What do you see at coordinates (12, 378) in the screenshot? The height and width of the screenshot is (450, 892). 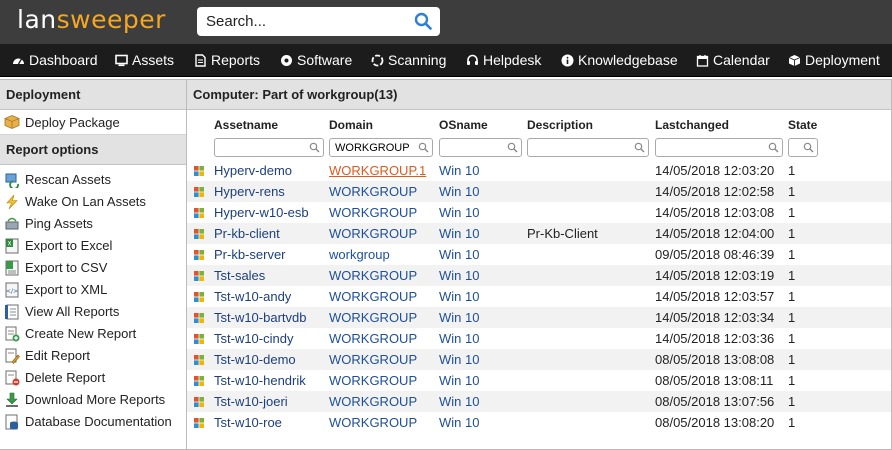 I see `delete-report-icon` at bounding box center [12, 378].